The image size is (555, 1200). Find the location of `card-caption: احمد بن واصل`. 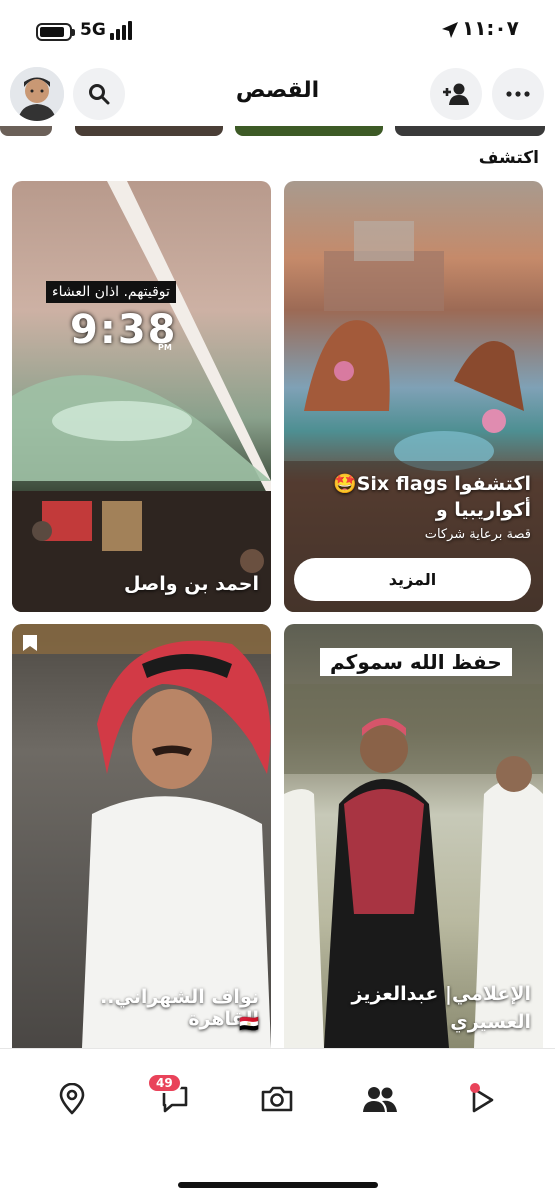

card-caption: احمد بن واصل is located at coordinates (191, 584).